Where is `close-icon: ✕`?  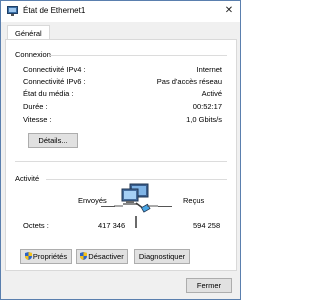
close-icon: ✕ is located at coordinates (229, 10).